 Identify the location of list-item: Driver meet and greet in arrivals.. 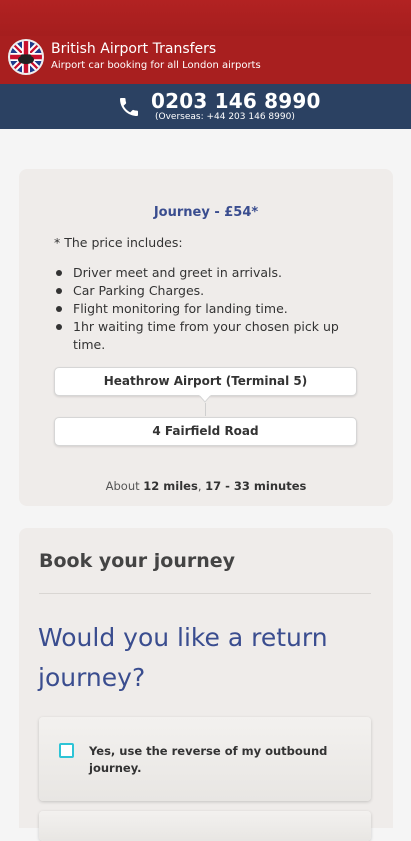
(204, 273).